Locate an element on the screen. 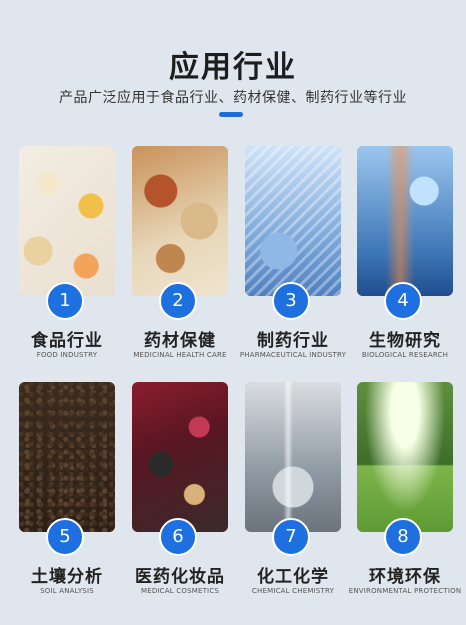 The width and height of the screenshot is (466, 625). environment-image is located at coordinates (405, 457).